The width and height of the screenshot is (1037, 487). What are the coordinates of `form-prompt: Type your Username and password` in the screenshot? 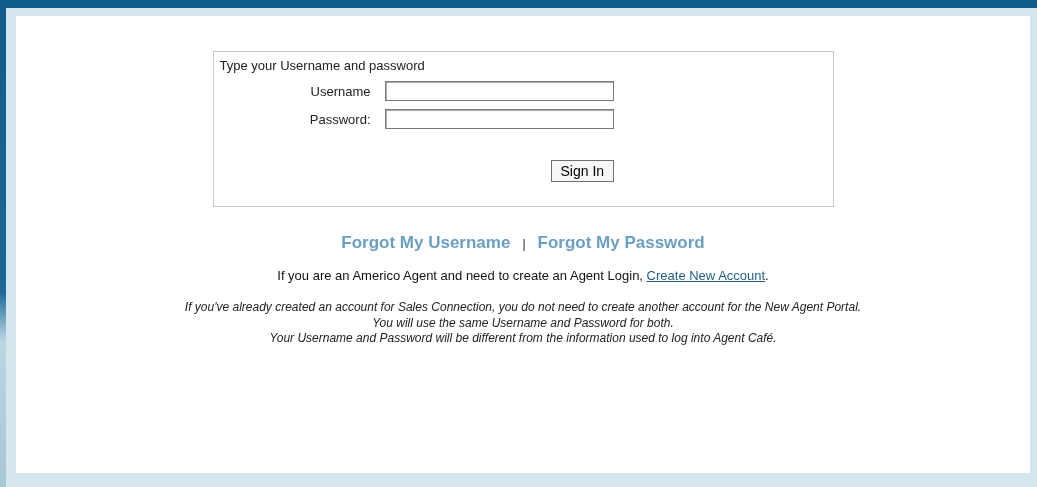 It's located at (322, 65).